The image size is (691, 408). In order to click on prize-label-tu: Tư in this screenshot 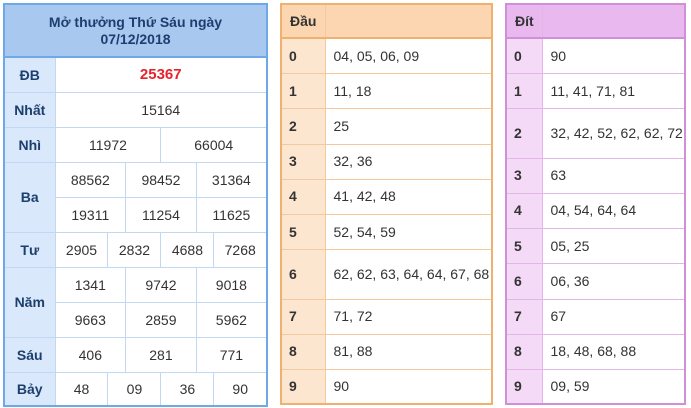, I will do `click(29, 249)`.